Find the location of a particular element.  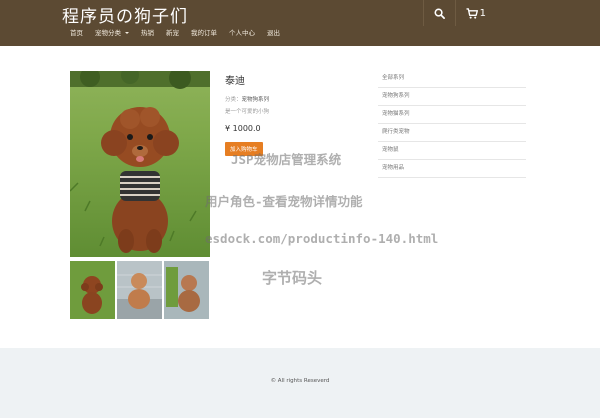

menu-item-logout: 退出 is located at coordinates (273, 33).